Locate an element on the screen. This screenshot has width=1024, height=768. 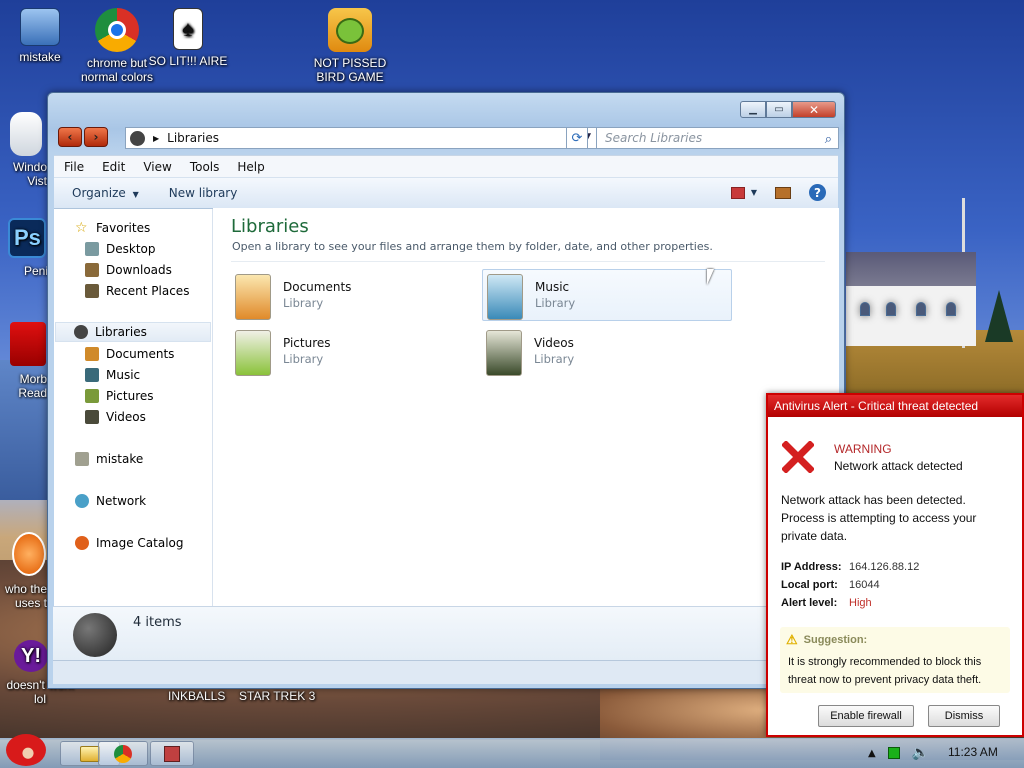
nav-label: Pictures is located at coordinates (130, 396).